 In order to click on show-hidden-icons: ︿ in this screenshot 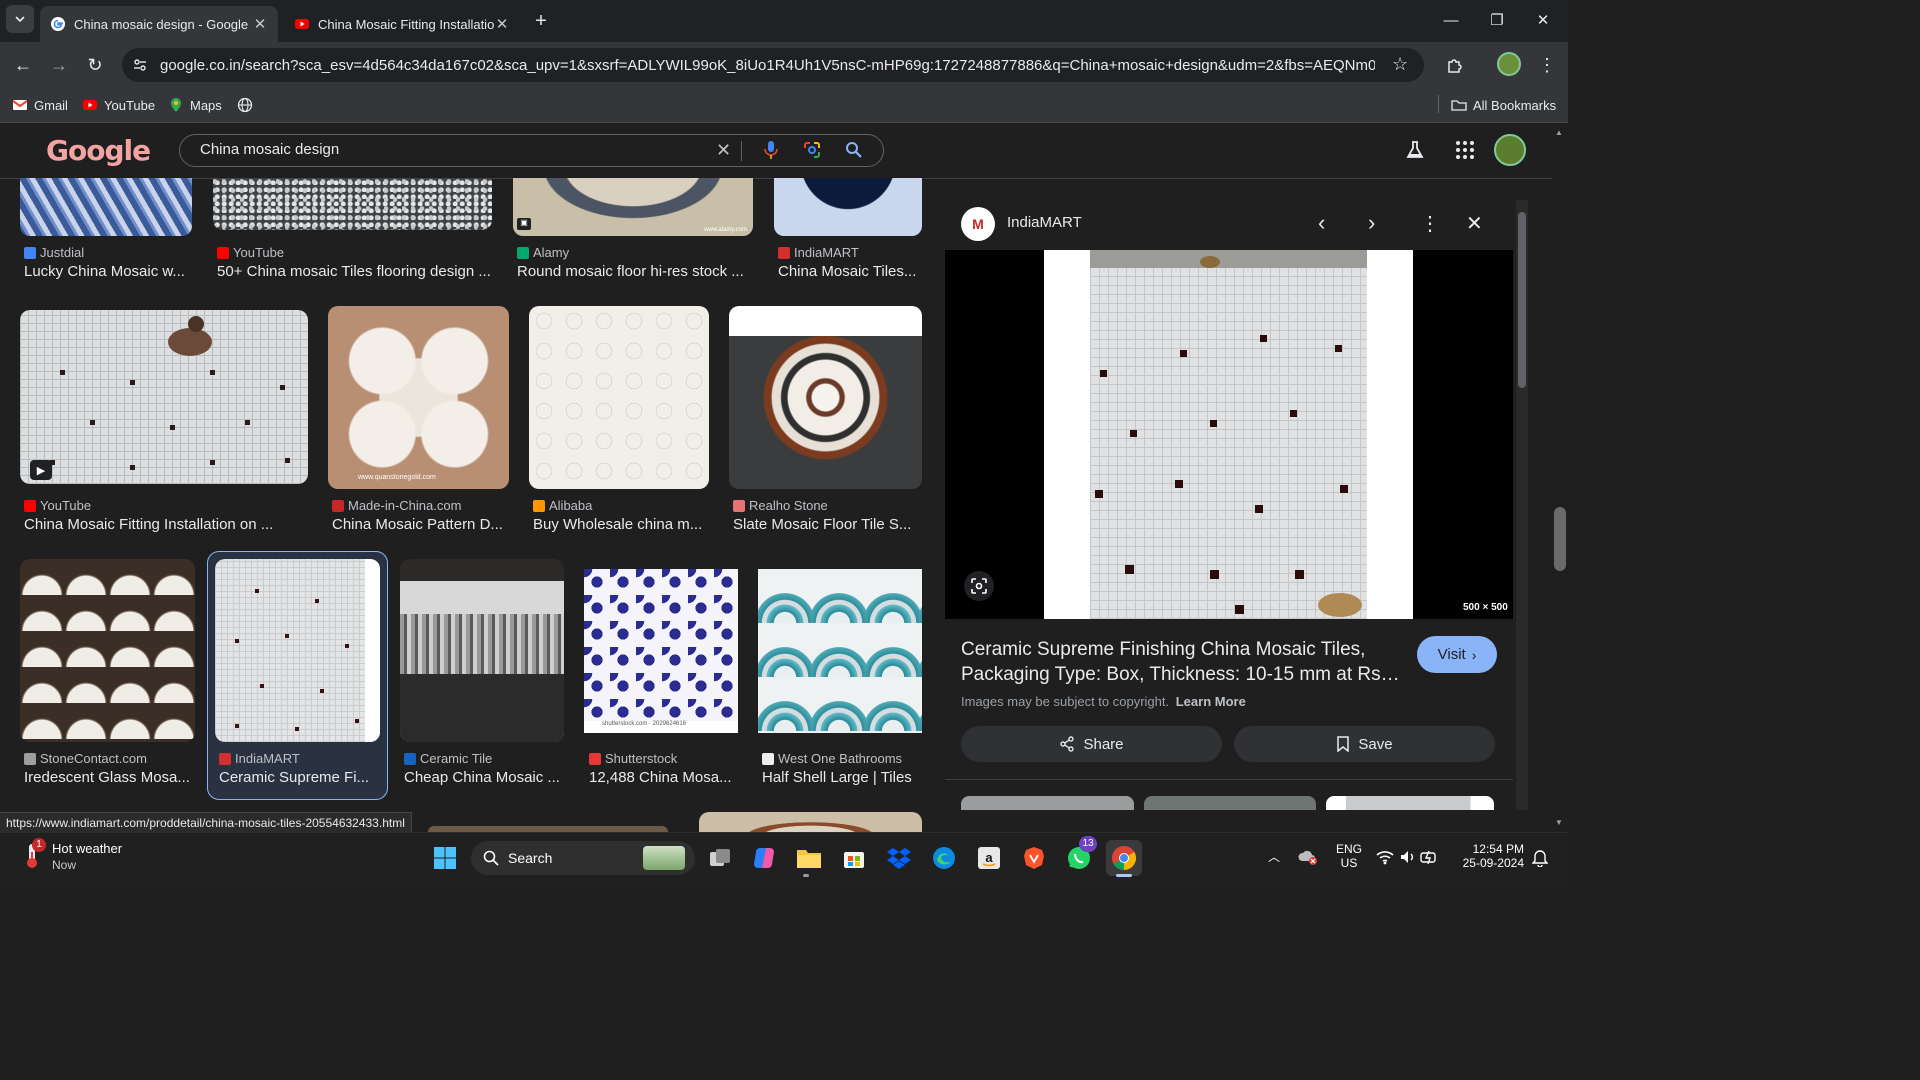, I will do `click(1274, 856)`.